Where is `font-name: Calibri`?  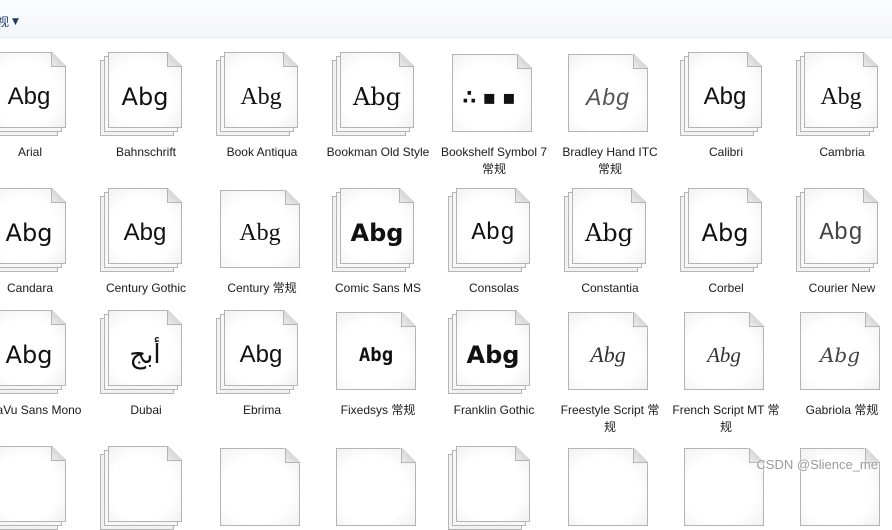 font-name: Calibri is located at coordinates (725, 152).